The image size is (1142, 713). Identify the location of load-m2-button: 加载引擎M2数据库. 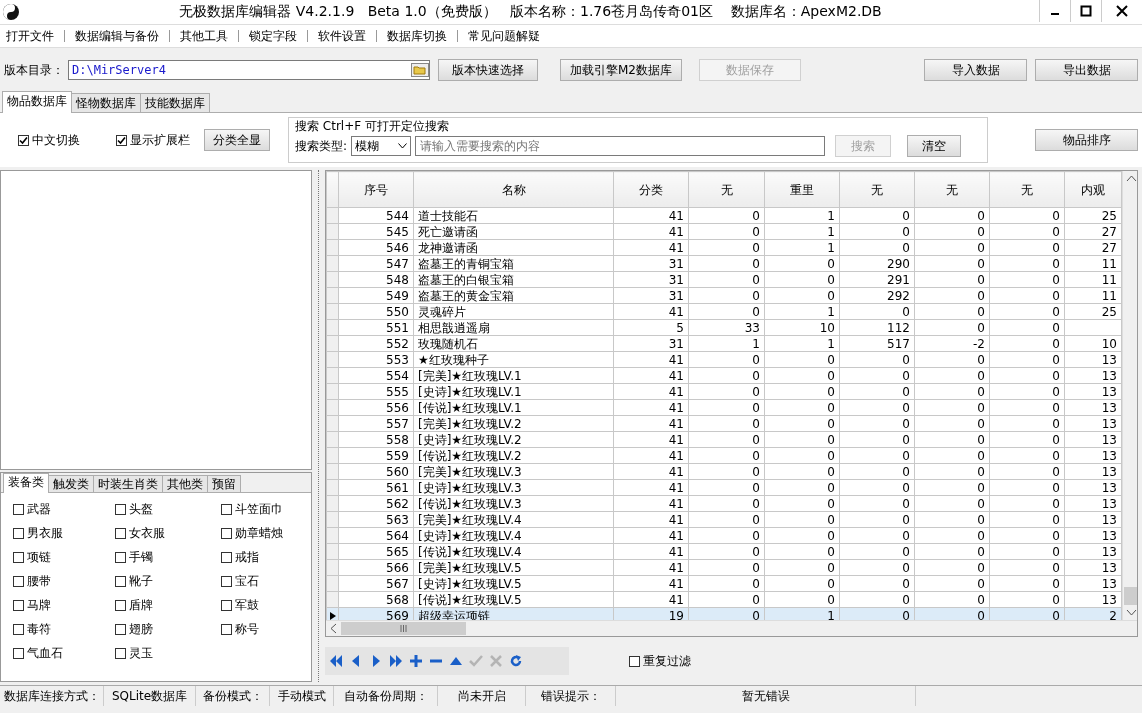
(621, 70).